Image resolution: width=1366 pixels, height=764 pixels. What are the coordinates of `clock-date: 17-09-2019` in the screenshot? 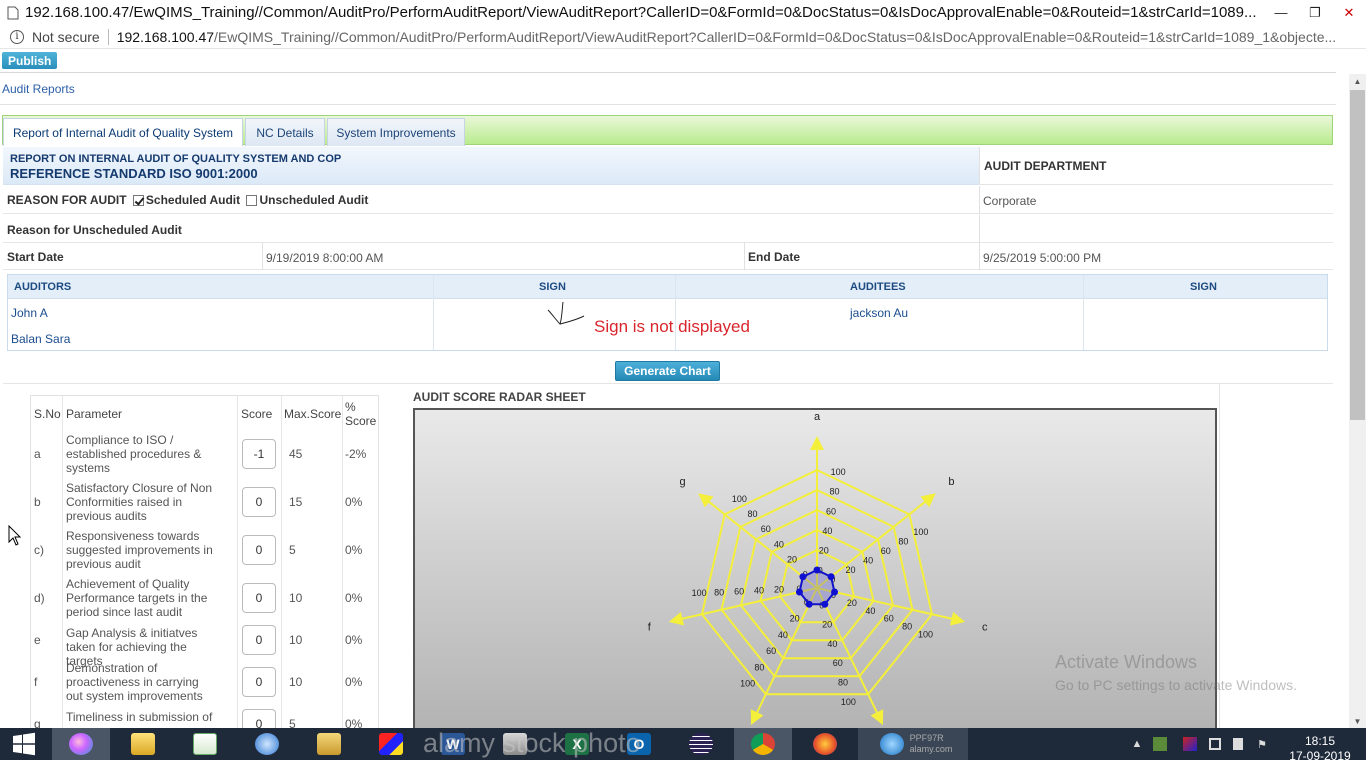 It's located at (1320, 756).